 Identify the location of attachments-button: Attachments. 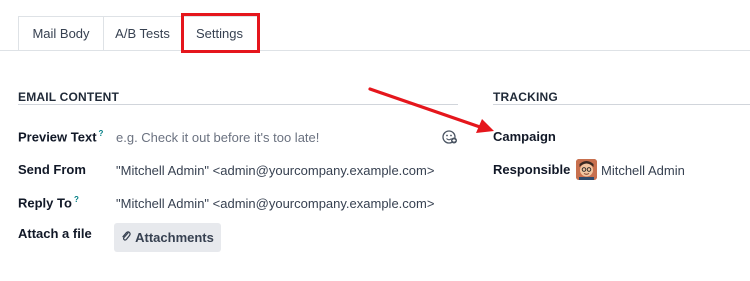
(167, 237).